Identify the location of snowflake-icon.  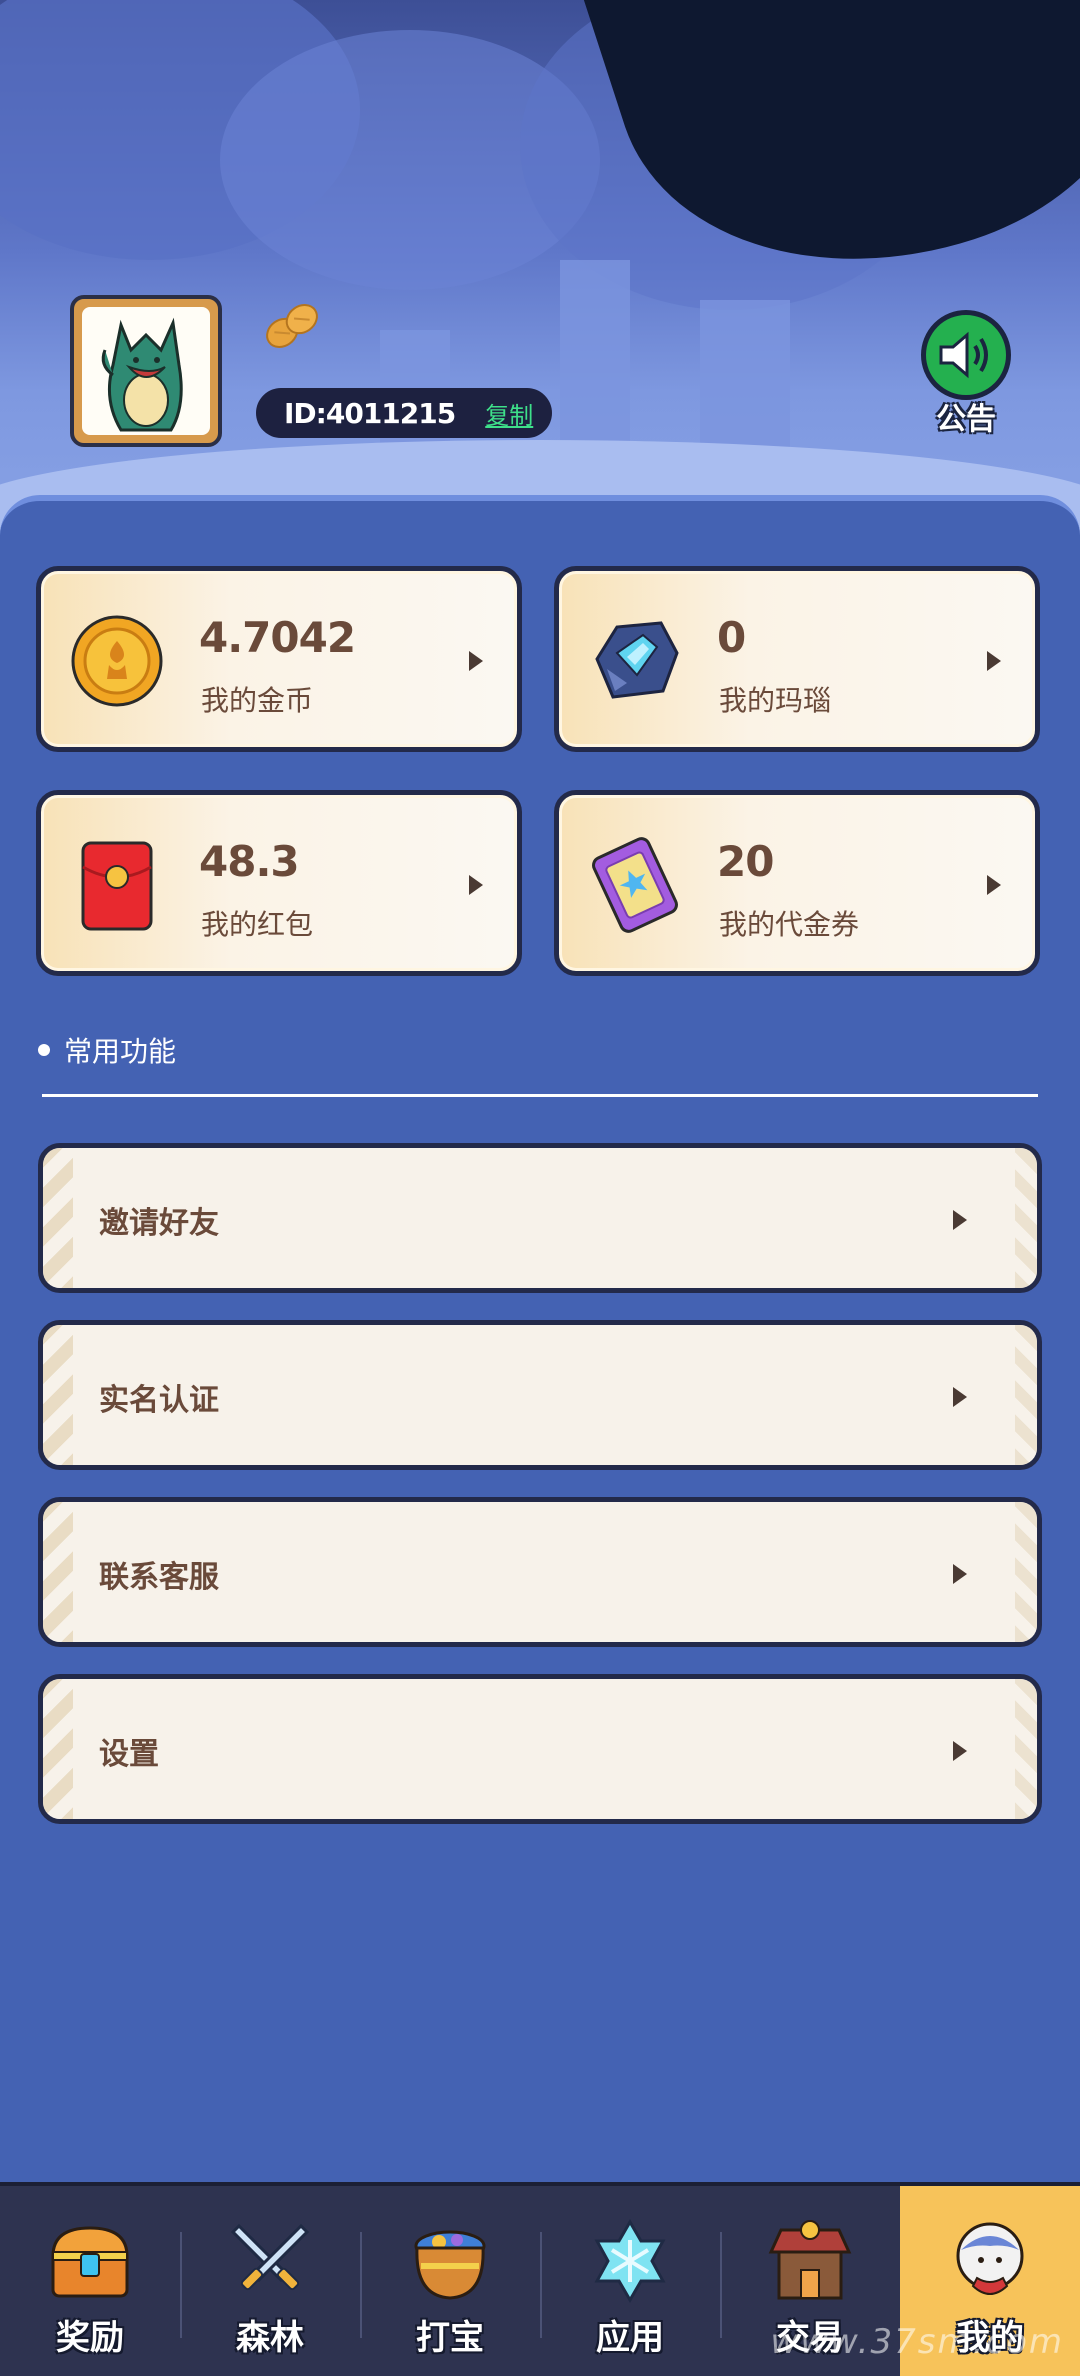
(630, 2261).